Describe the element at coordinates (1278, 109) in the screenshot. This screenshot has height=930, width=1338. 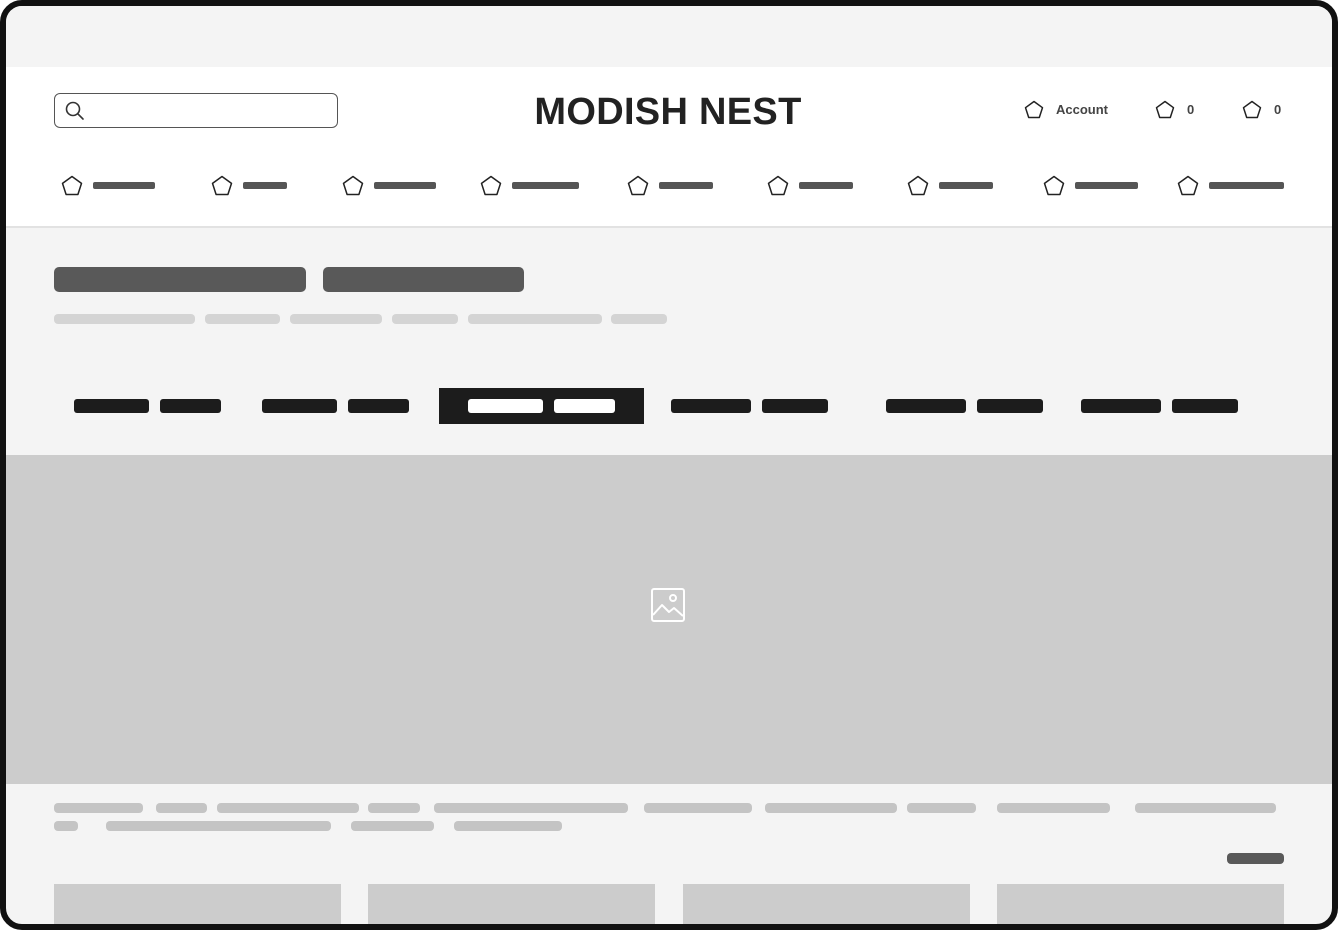
I see `cart-count: 0` at that location.